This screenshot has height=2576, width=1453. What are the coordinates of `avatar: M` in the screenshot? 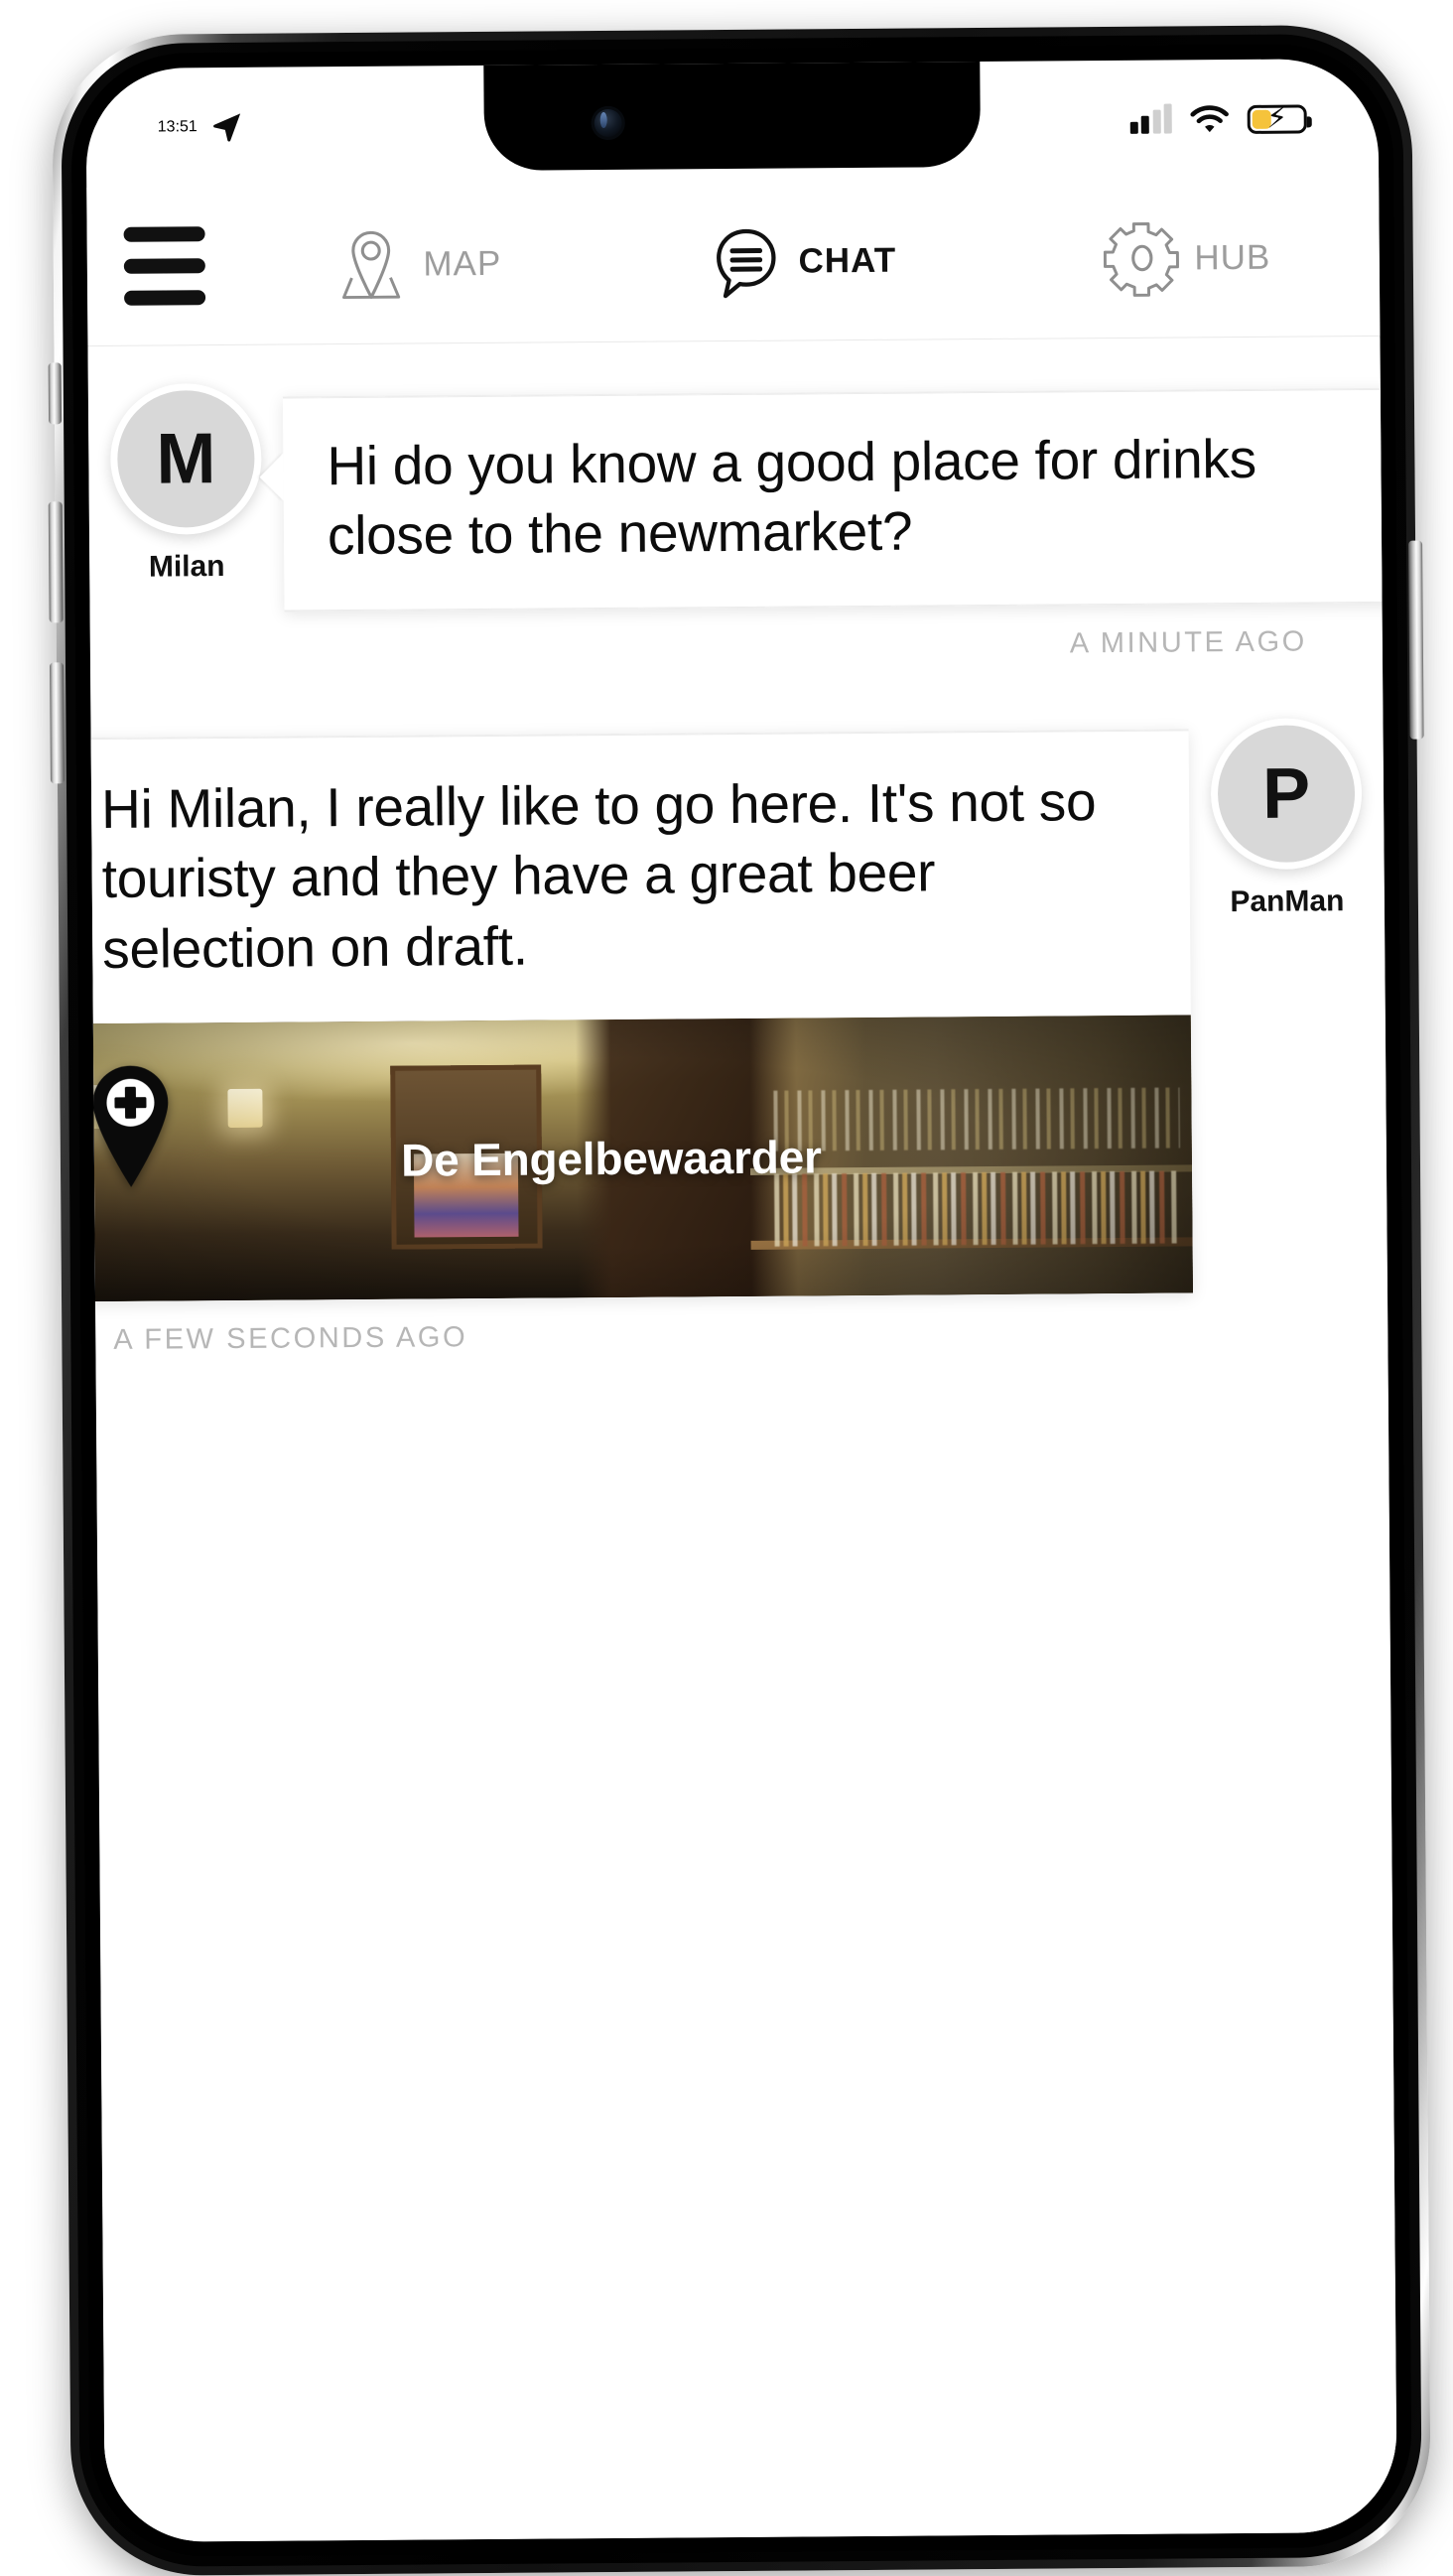 It's located at (186, 459).